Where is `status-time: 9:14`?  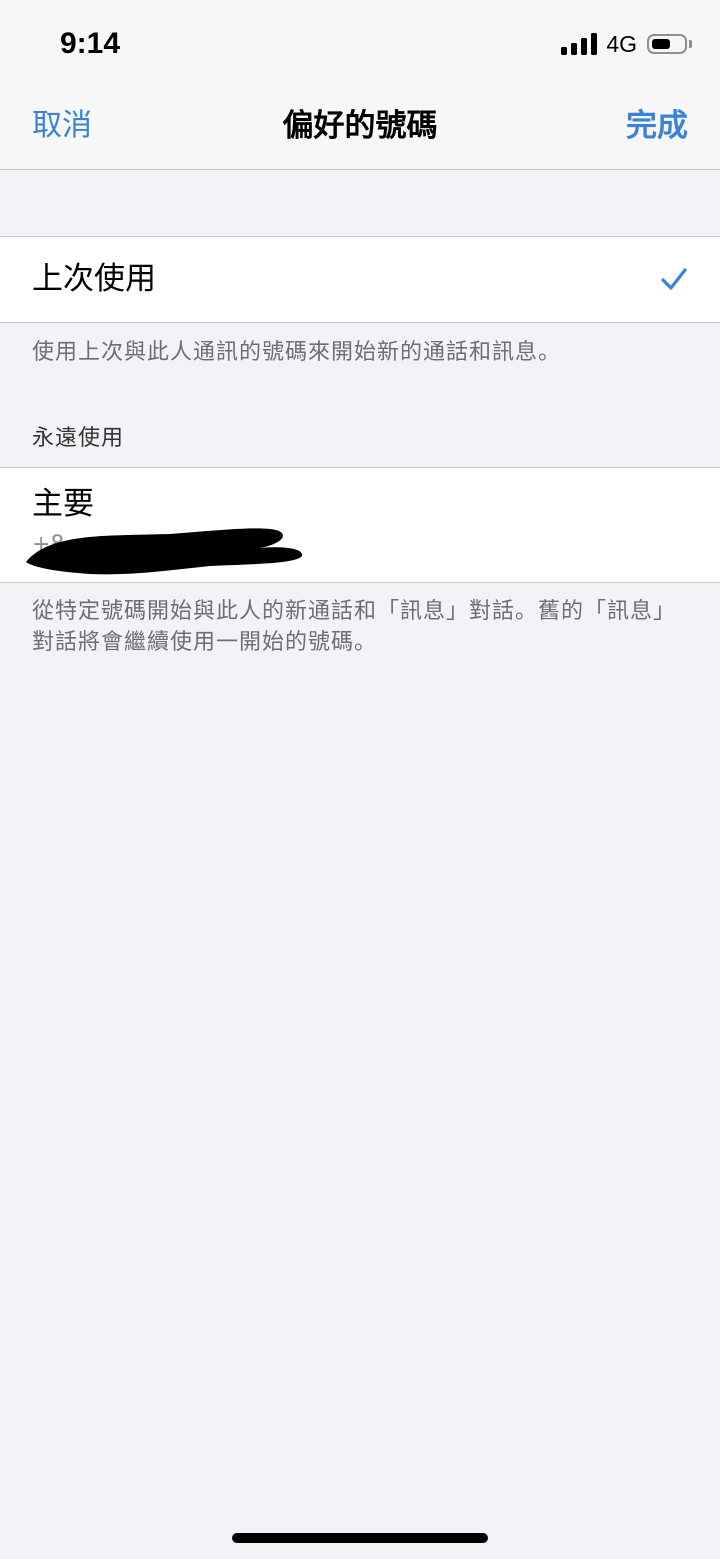
status-time: 9:14 is located at coordinates (90, 43).